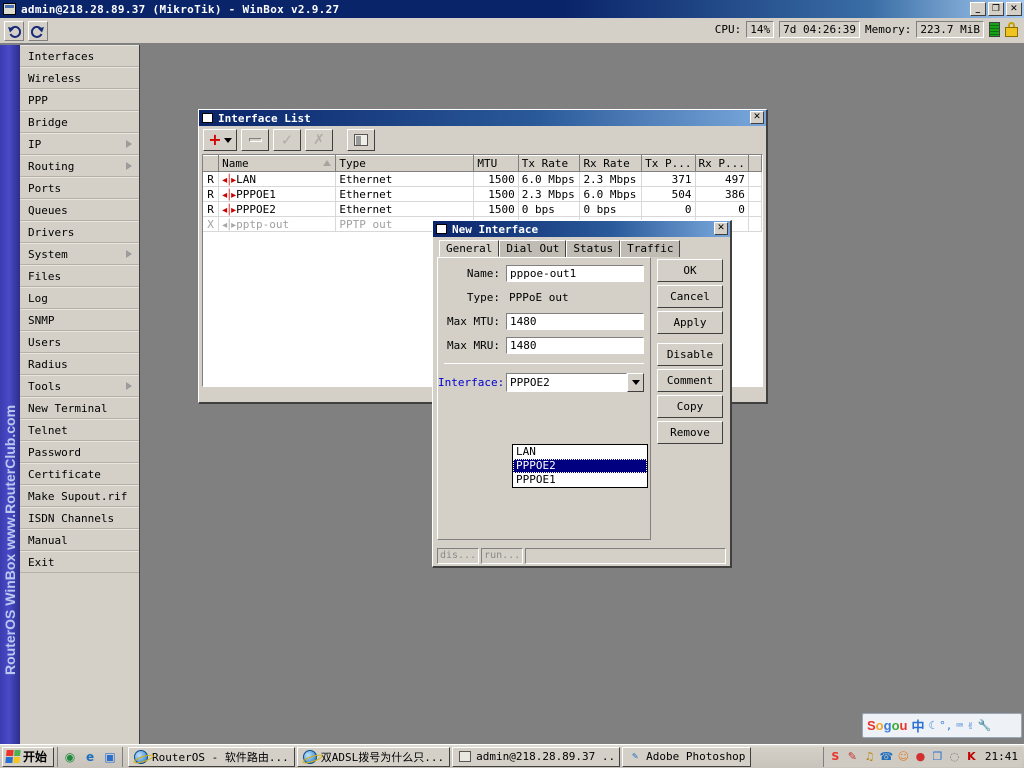 The height and width of the screenshot is (768, 1024). I want to click on sidebar-item-users: Users, so click(79, 342).